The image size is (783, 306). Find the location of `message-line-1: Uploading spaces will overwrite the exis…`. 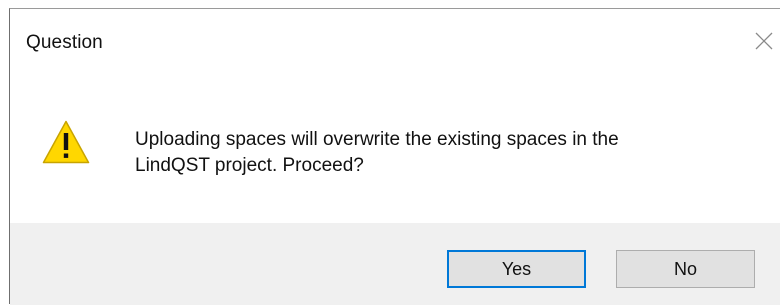

message-line-1: Uploading spaces will overwrite the exis… is located at coordinates (377, 139).